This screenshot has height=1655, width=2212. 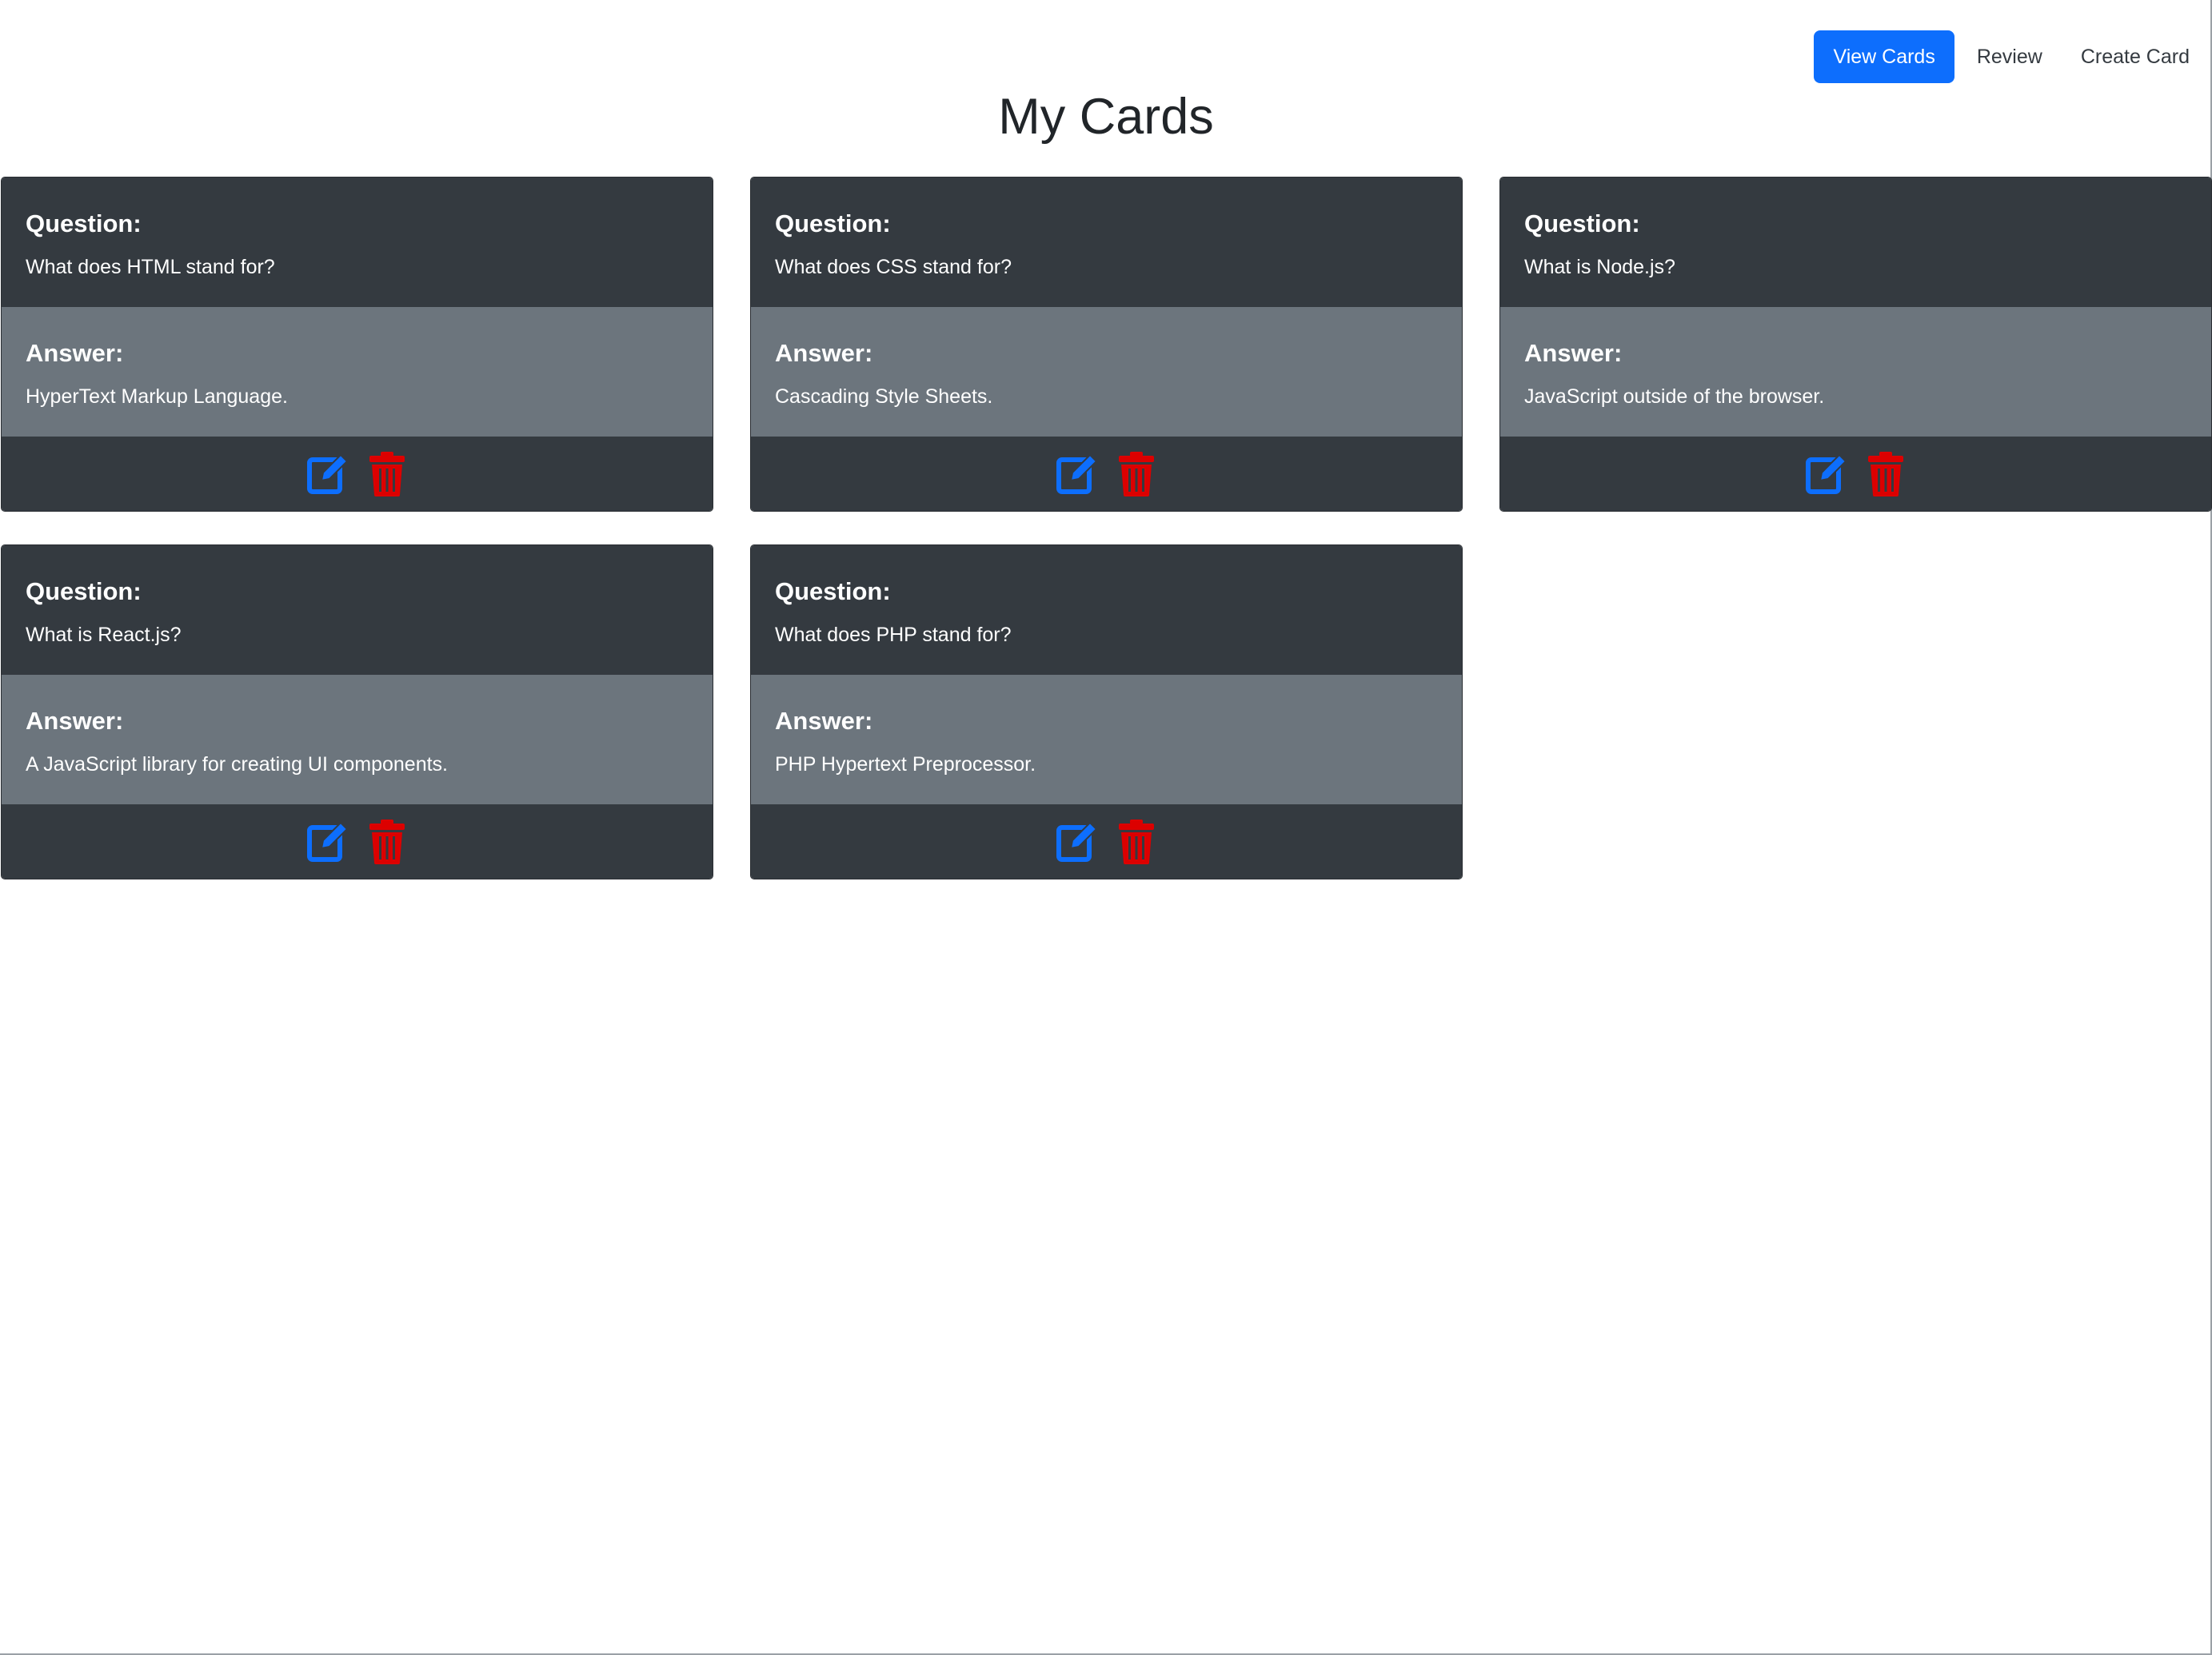 What do you see at coordinates (1855, 242) in the screenshot?
I see `card-question-section: Question: What is Node.js?` at bounding box center [1855, 242].